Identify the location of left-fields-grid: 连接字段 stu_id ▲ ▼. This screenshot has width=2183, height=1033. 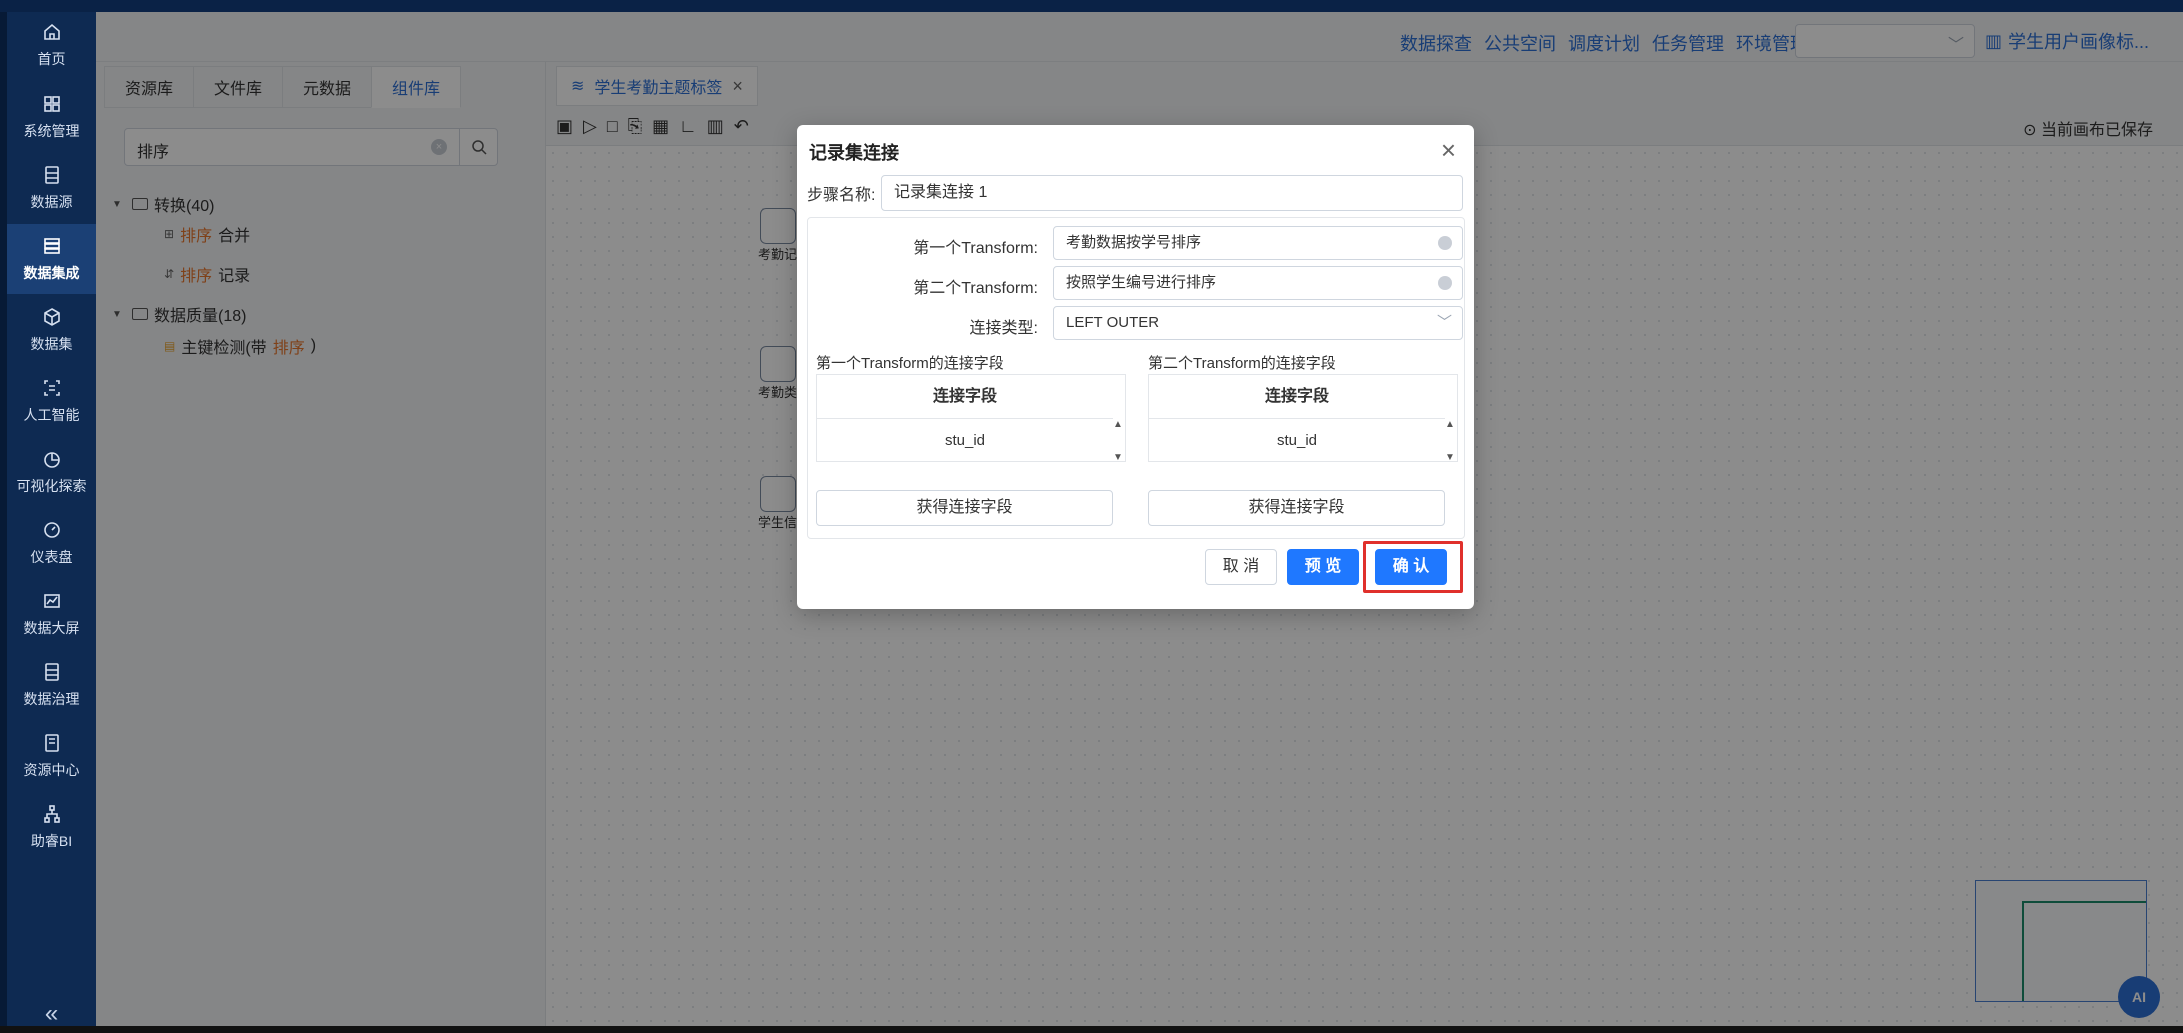
(971, 418).